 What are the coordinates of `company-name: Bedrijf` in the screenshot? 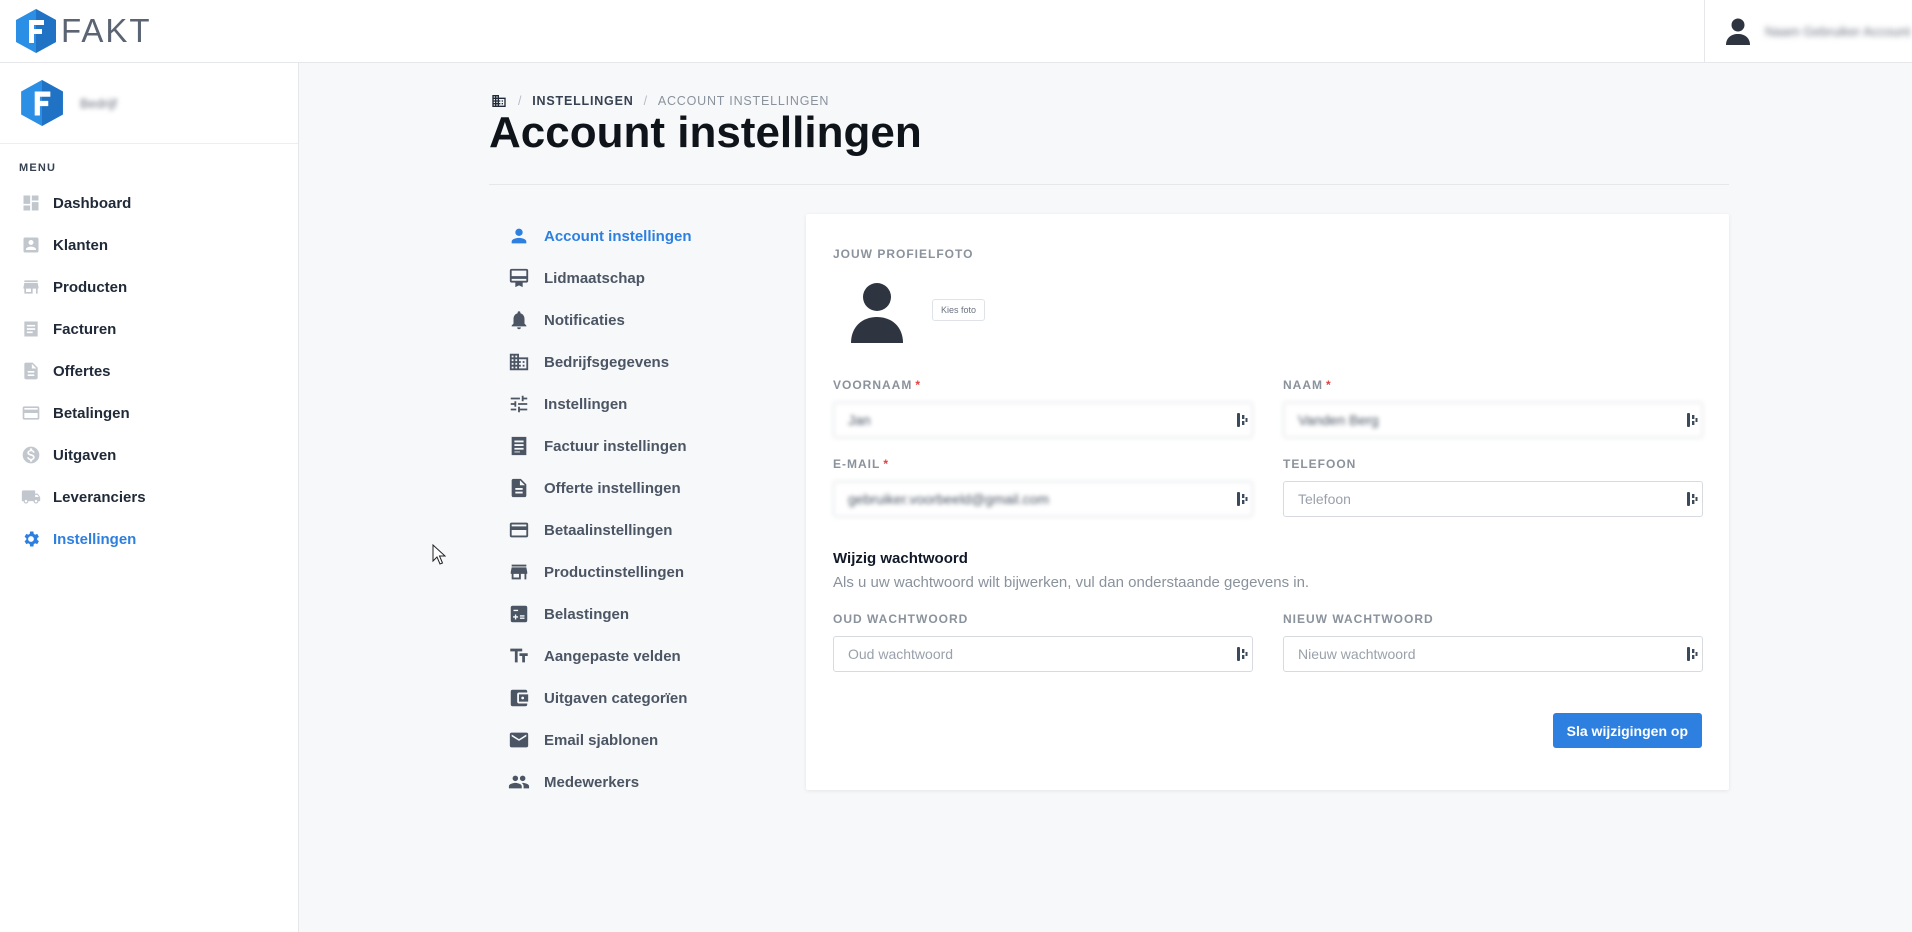 It's located at (98, 103).